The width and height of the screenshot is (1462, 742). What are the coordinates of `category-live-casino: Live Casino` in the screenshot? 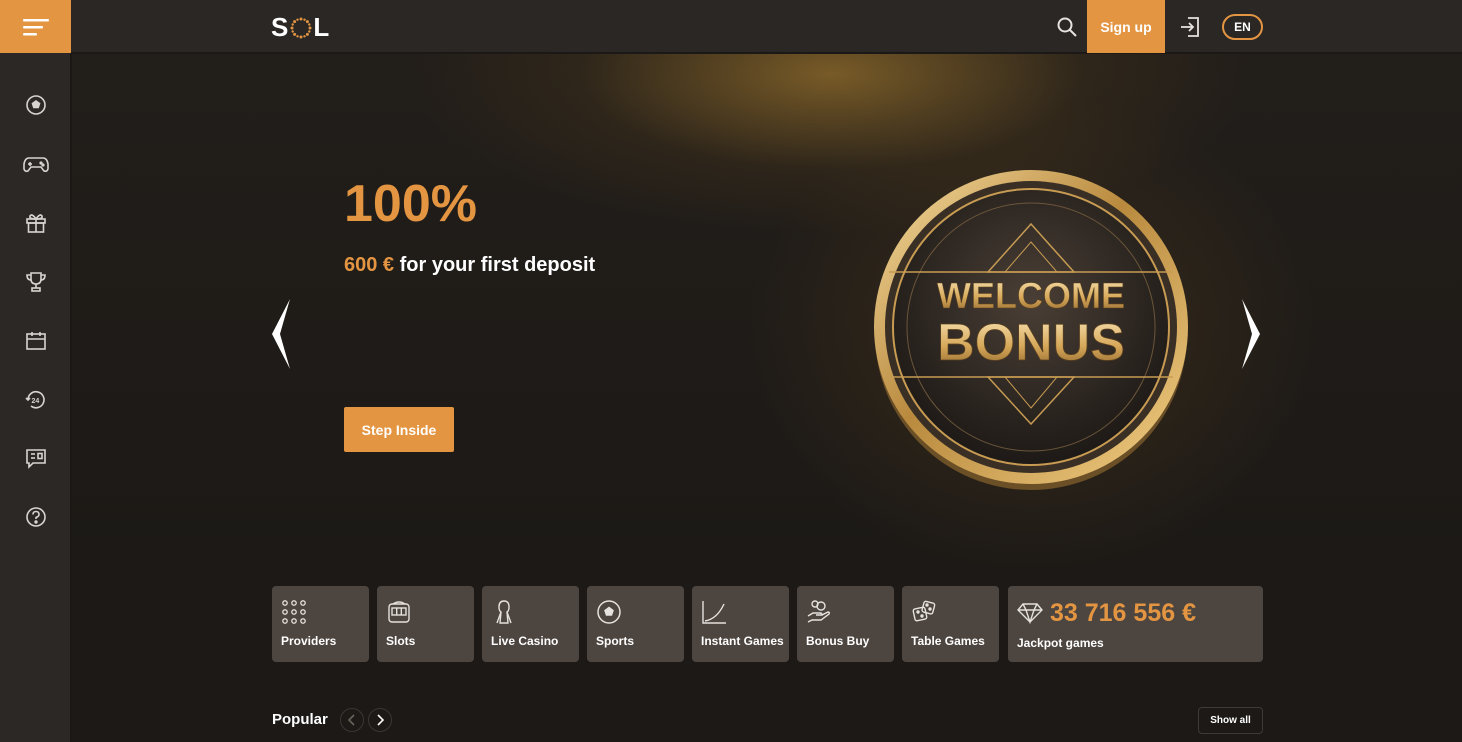 It's located at (530, 624).